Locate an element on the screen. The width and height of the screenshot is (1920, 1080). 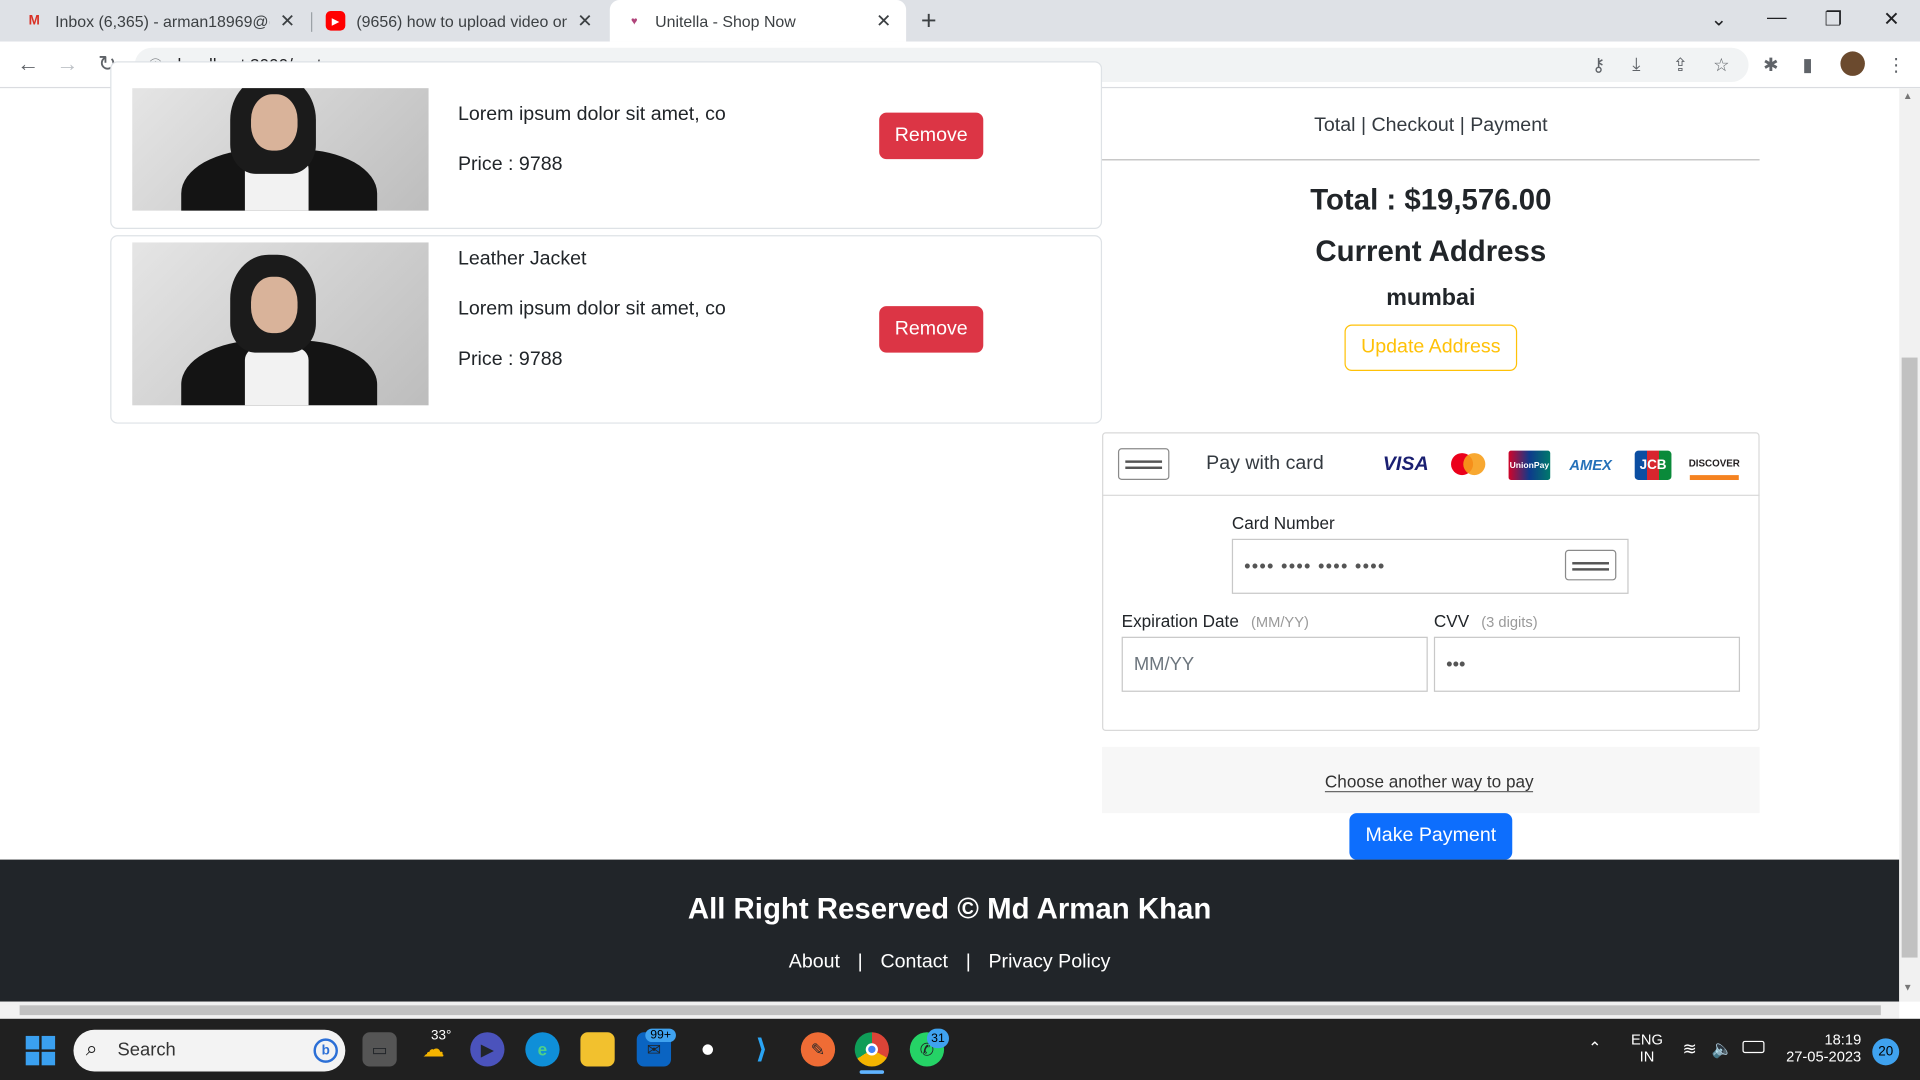
edge-icon: e is located at coordinates (542, 1049).